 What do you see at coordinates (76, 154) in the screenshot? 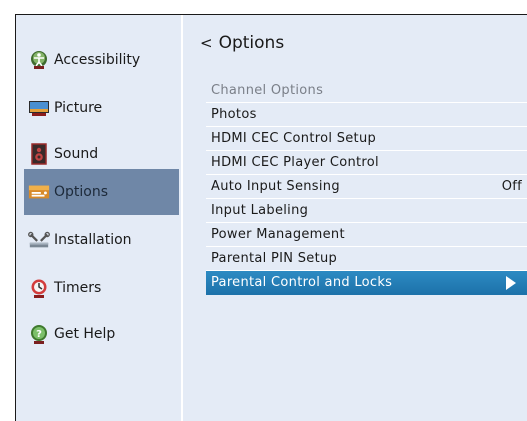
I see `sidebar-item-label: Sound` at bounding box center [76, 154].